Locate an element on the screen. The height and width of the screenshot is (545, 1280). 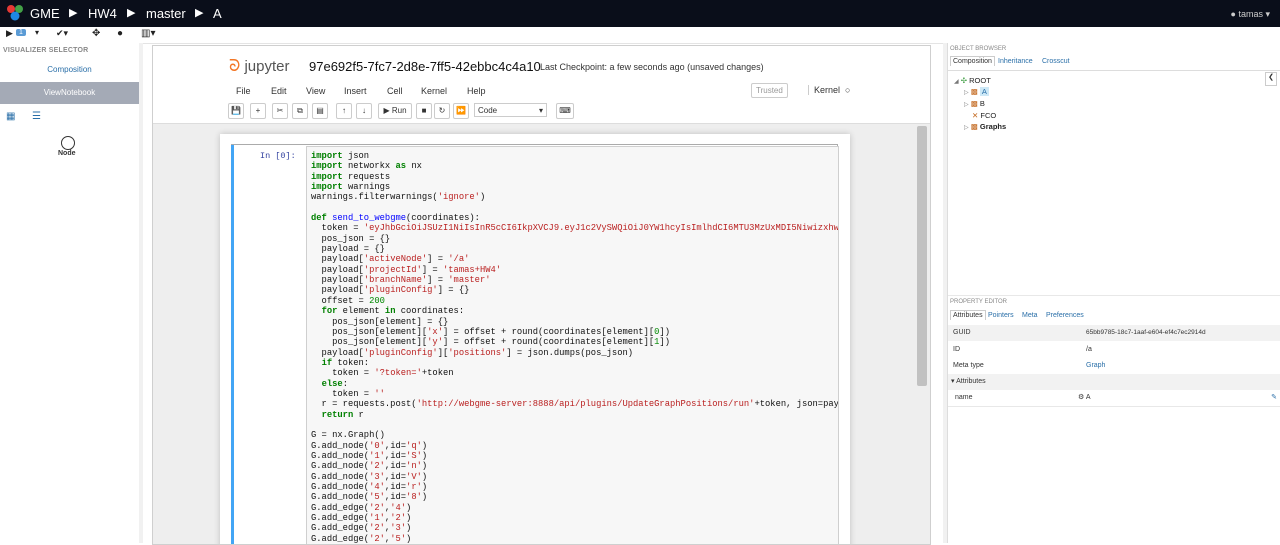
interrupt-button: ■ is located at coordinates (424, 111).